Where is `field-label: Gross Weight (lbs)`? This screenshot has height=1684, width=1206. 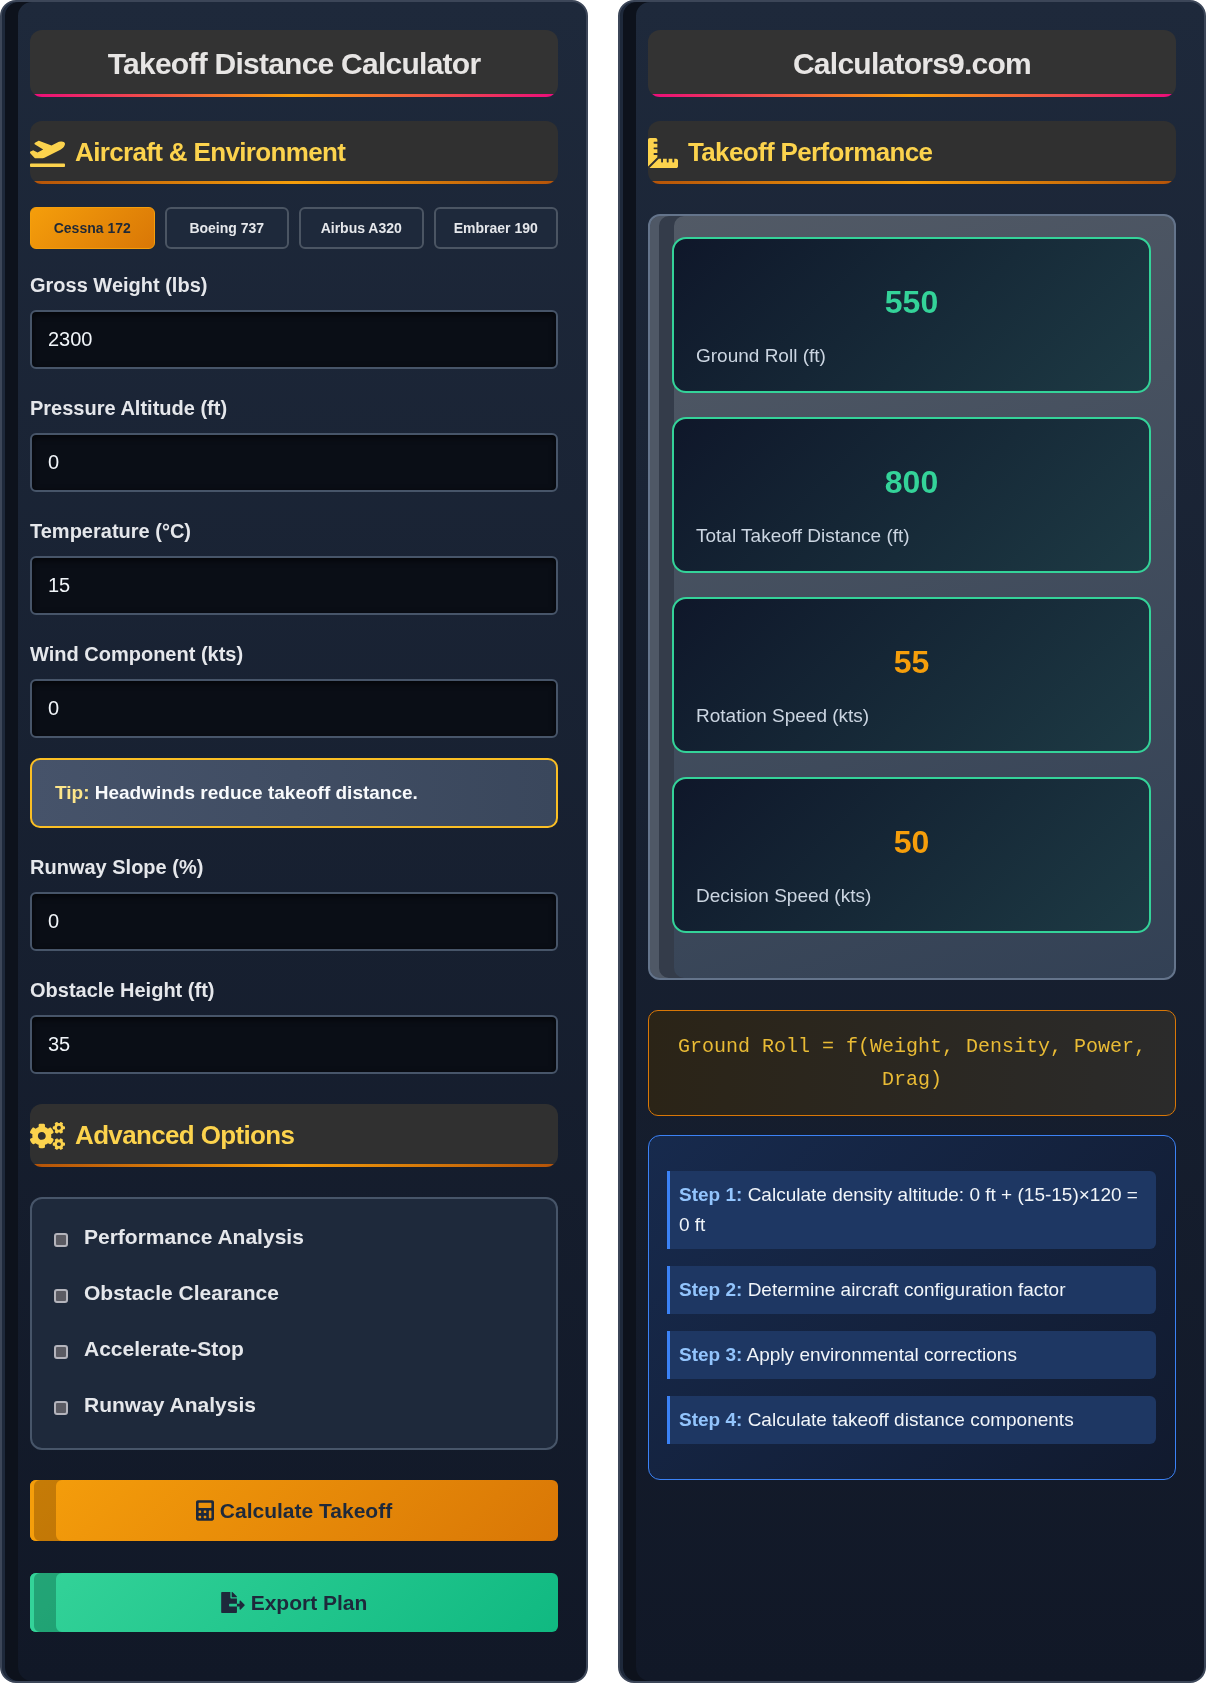
field-label: Gross Weight (lbs) is located at coordinates (119, 285).